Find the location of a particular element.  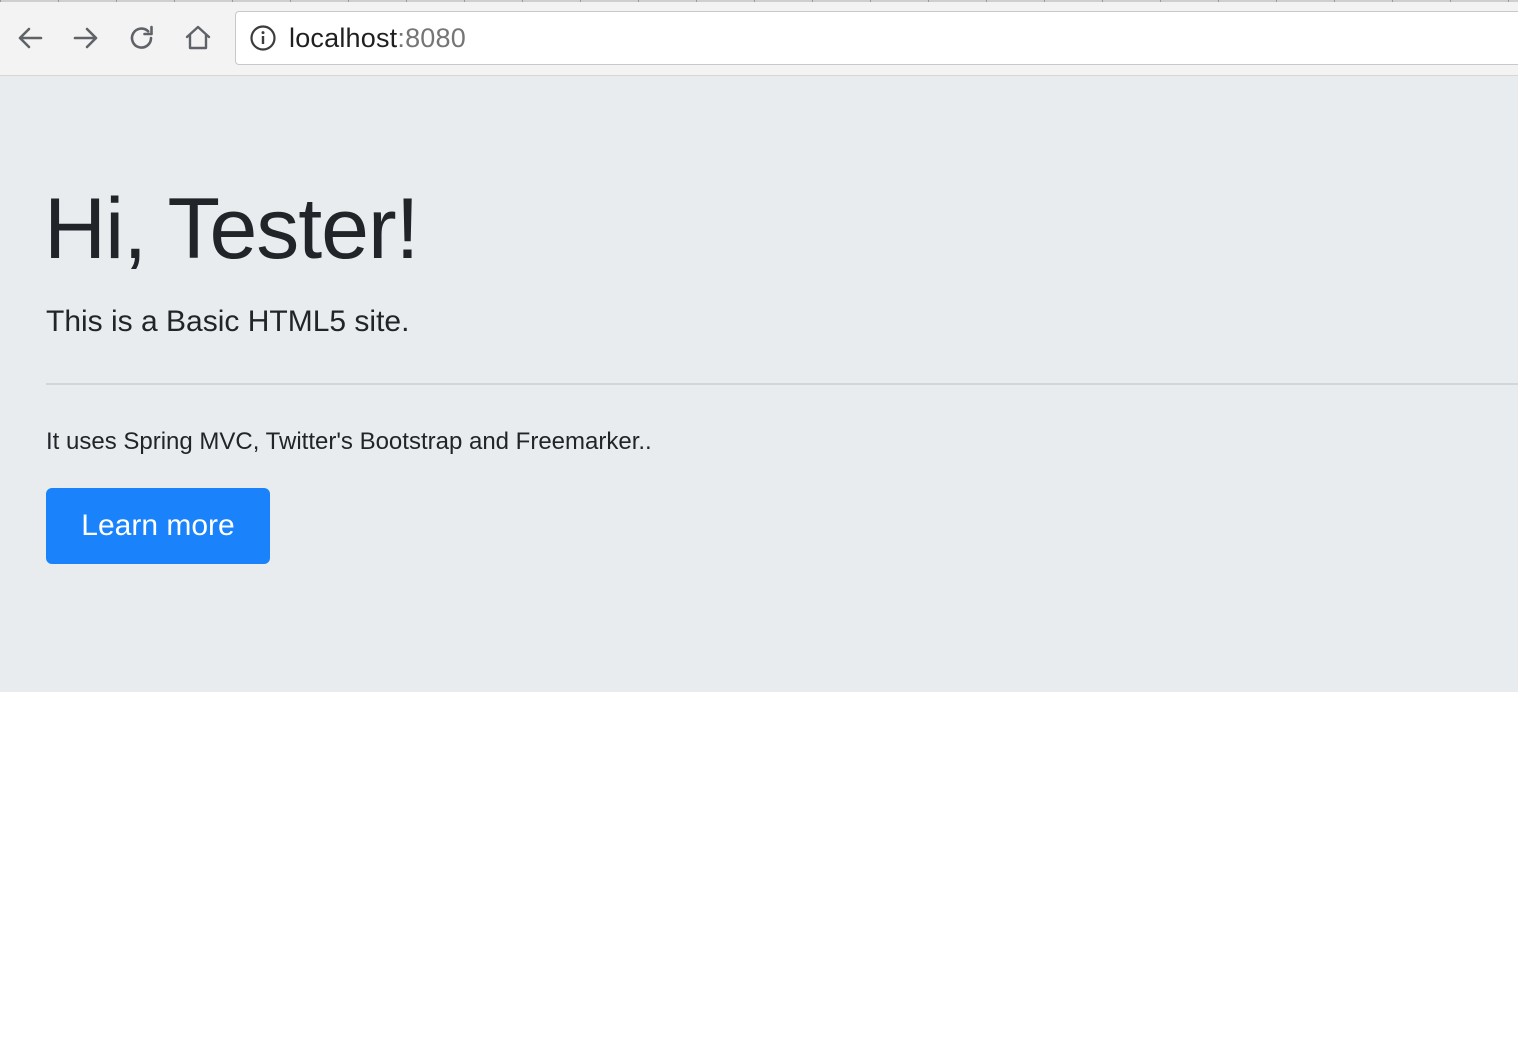

divider is located at coordinates (782, 384).